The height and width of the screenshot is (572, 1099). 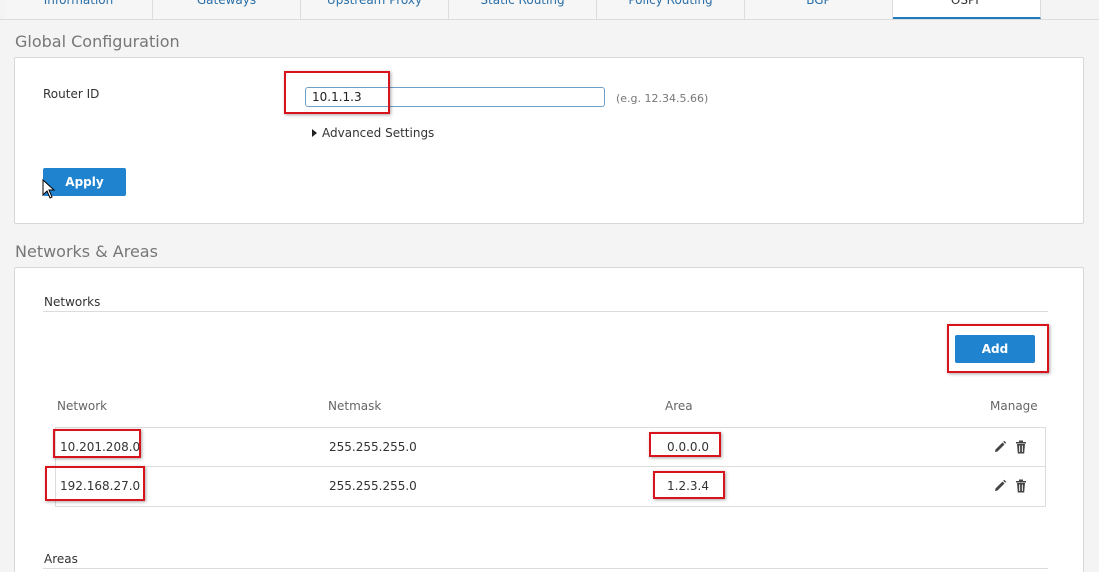 I want to click on col-manage: Manage, so click(x=1014, y=406).